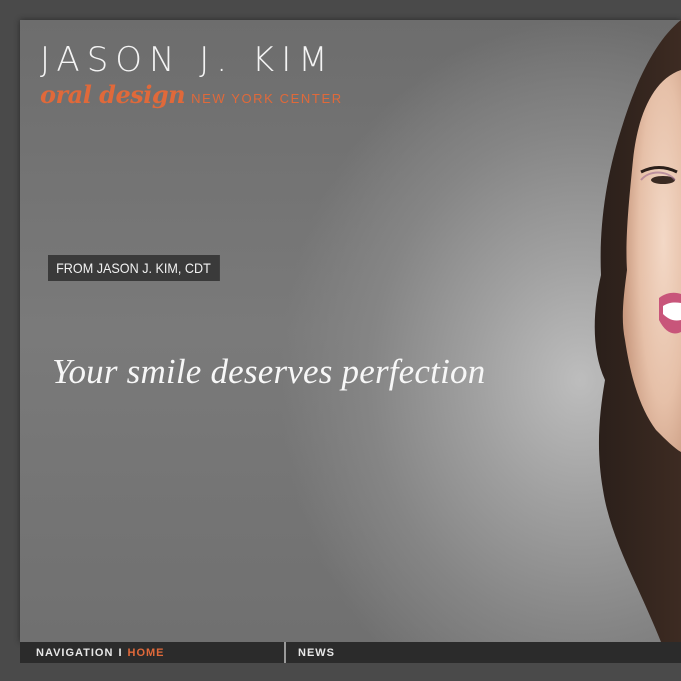 The width and height of the screenshot is (681, 681). What do you see at coordinates (113, 94) in the screenshot?
I see `brand-script-wordmark: oral design` at bounding box center [113, 94].